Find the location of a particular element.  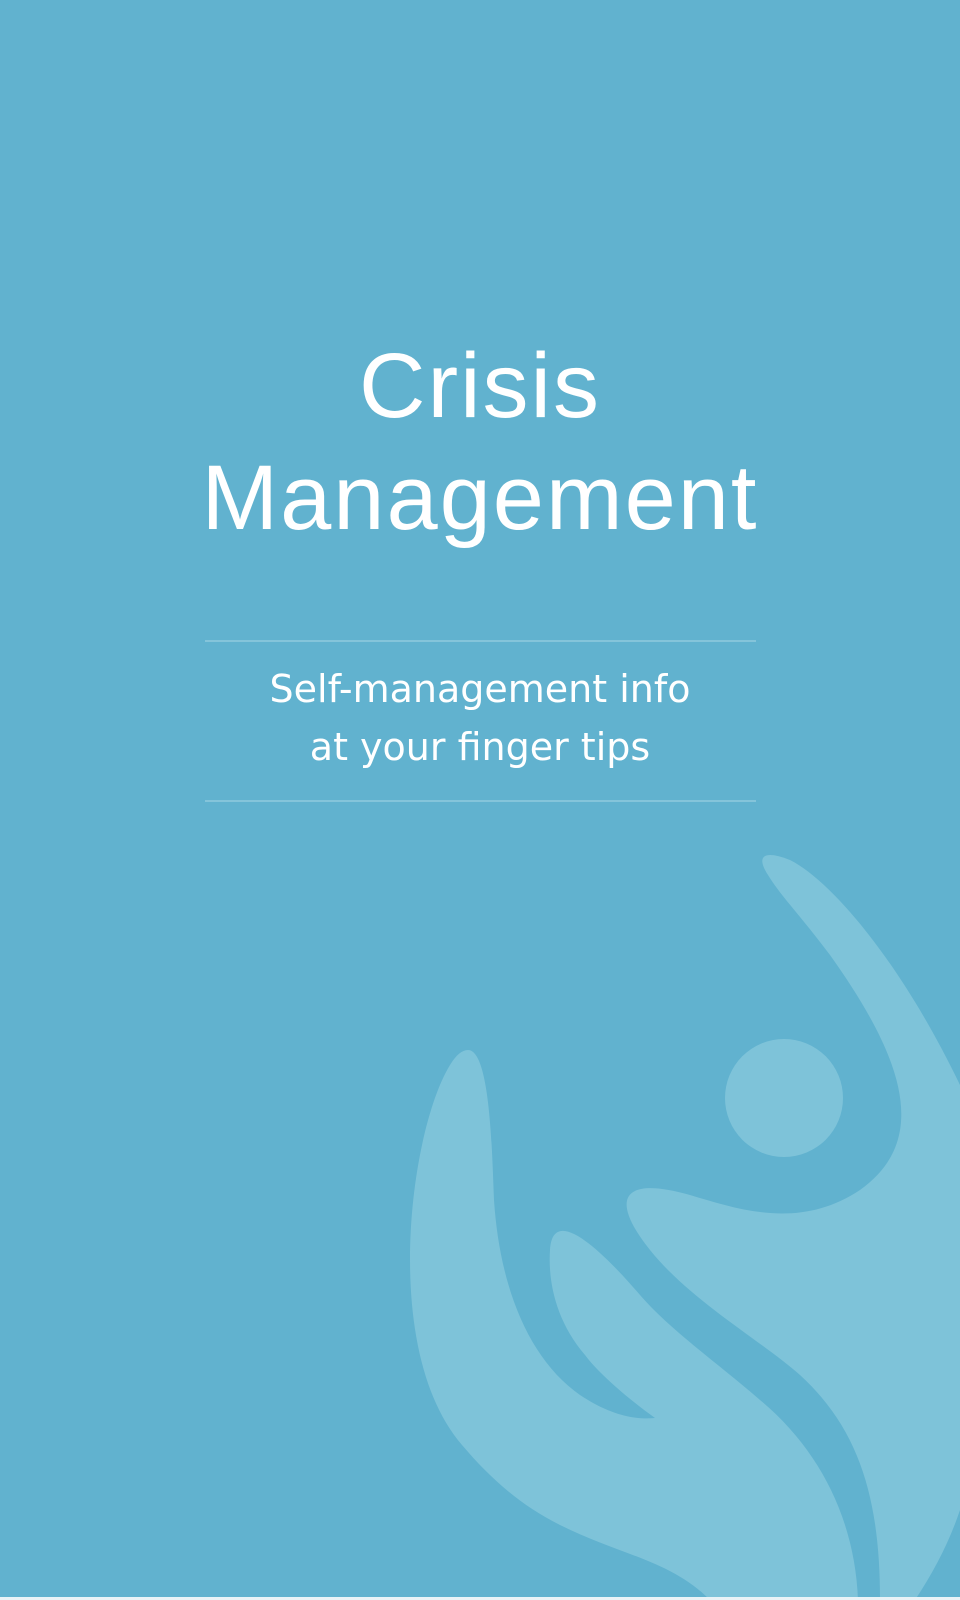

title-line-1: Crisis is located at coordinates (480, 386).